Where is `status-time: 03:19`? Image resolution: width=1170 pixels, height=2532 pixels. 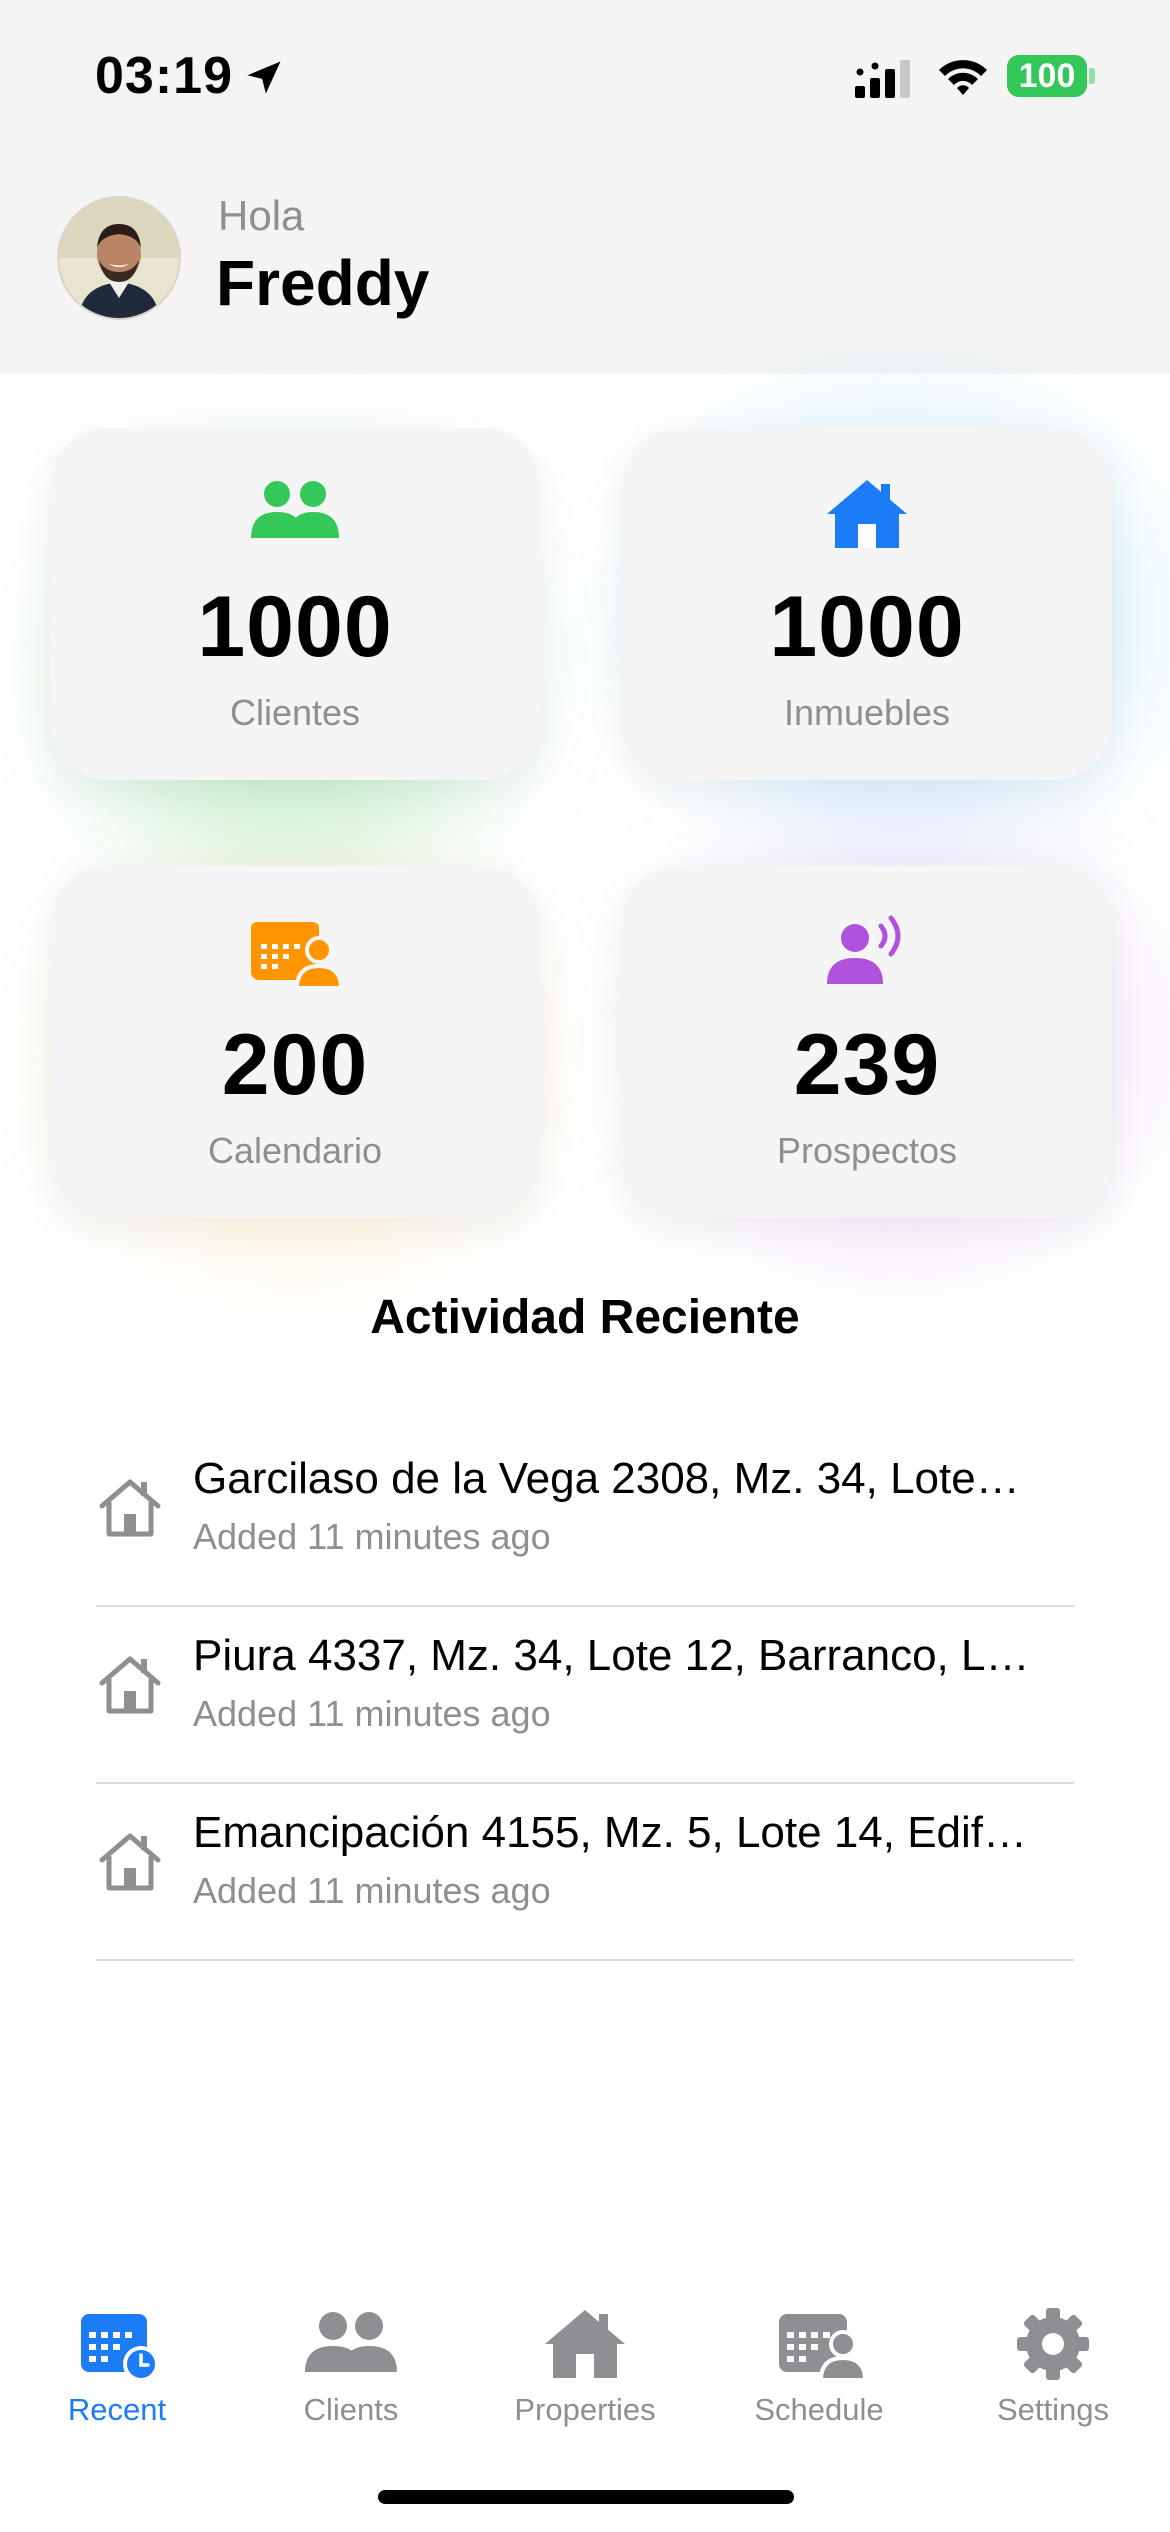
status-time: 03:19 is located at coordinates (164, 76).